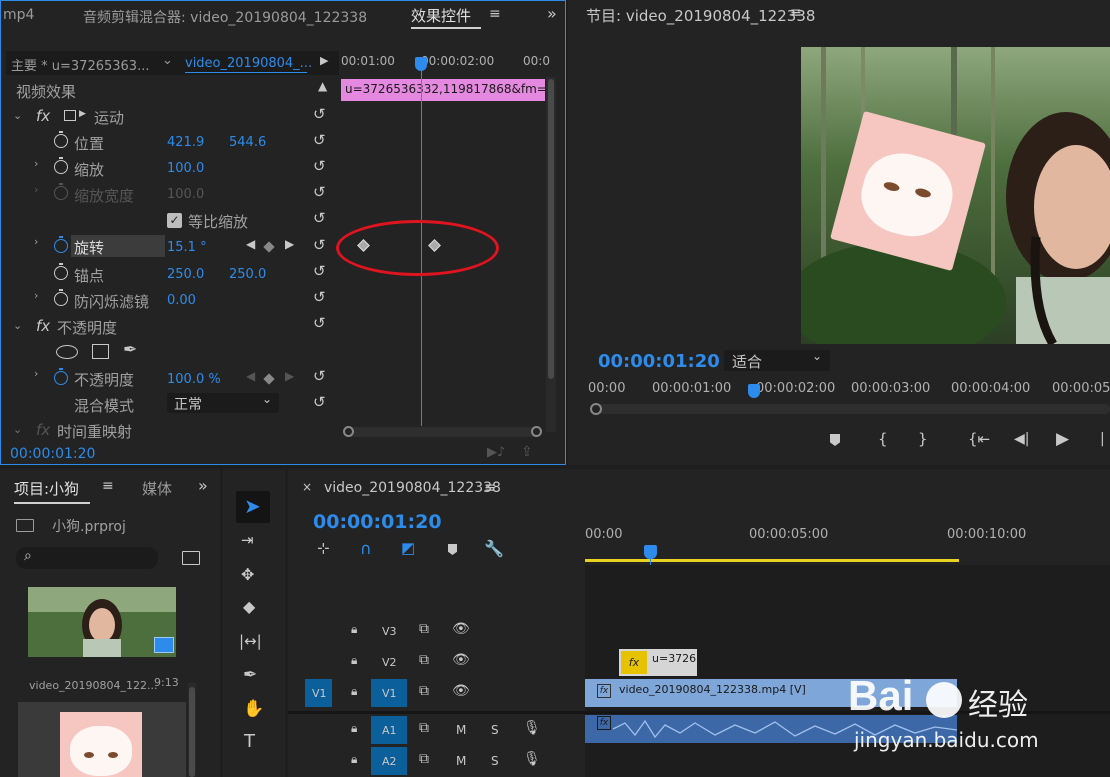  I want to click on audio-scrub-icon: ▶♪, so click(496, 452).